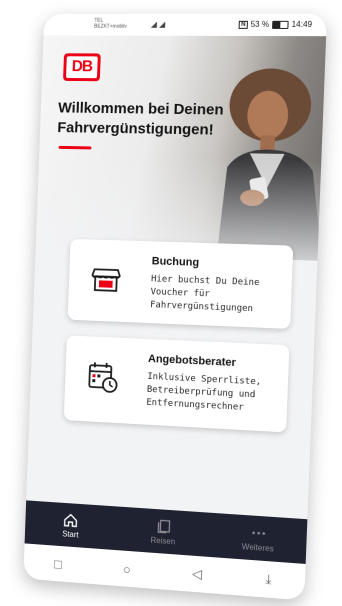 The width and height of the screenshot is (342, 606). What do you see at coordinates (158, 24) in the screenshot?
I see `signal-icon: ◢ ◢` at bounding box center [158, 24].